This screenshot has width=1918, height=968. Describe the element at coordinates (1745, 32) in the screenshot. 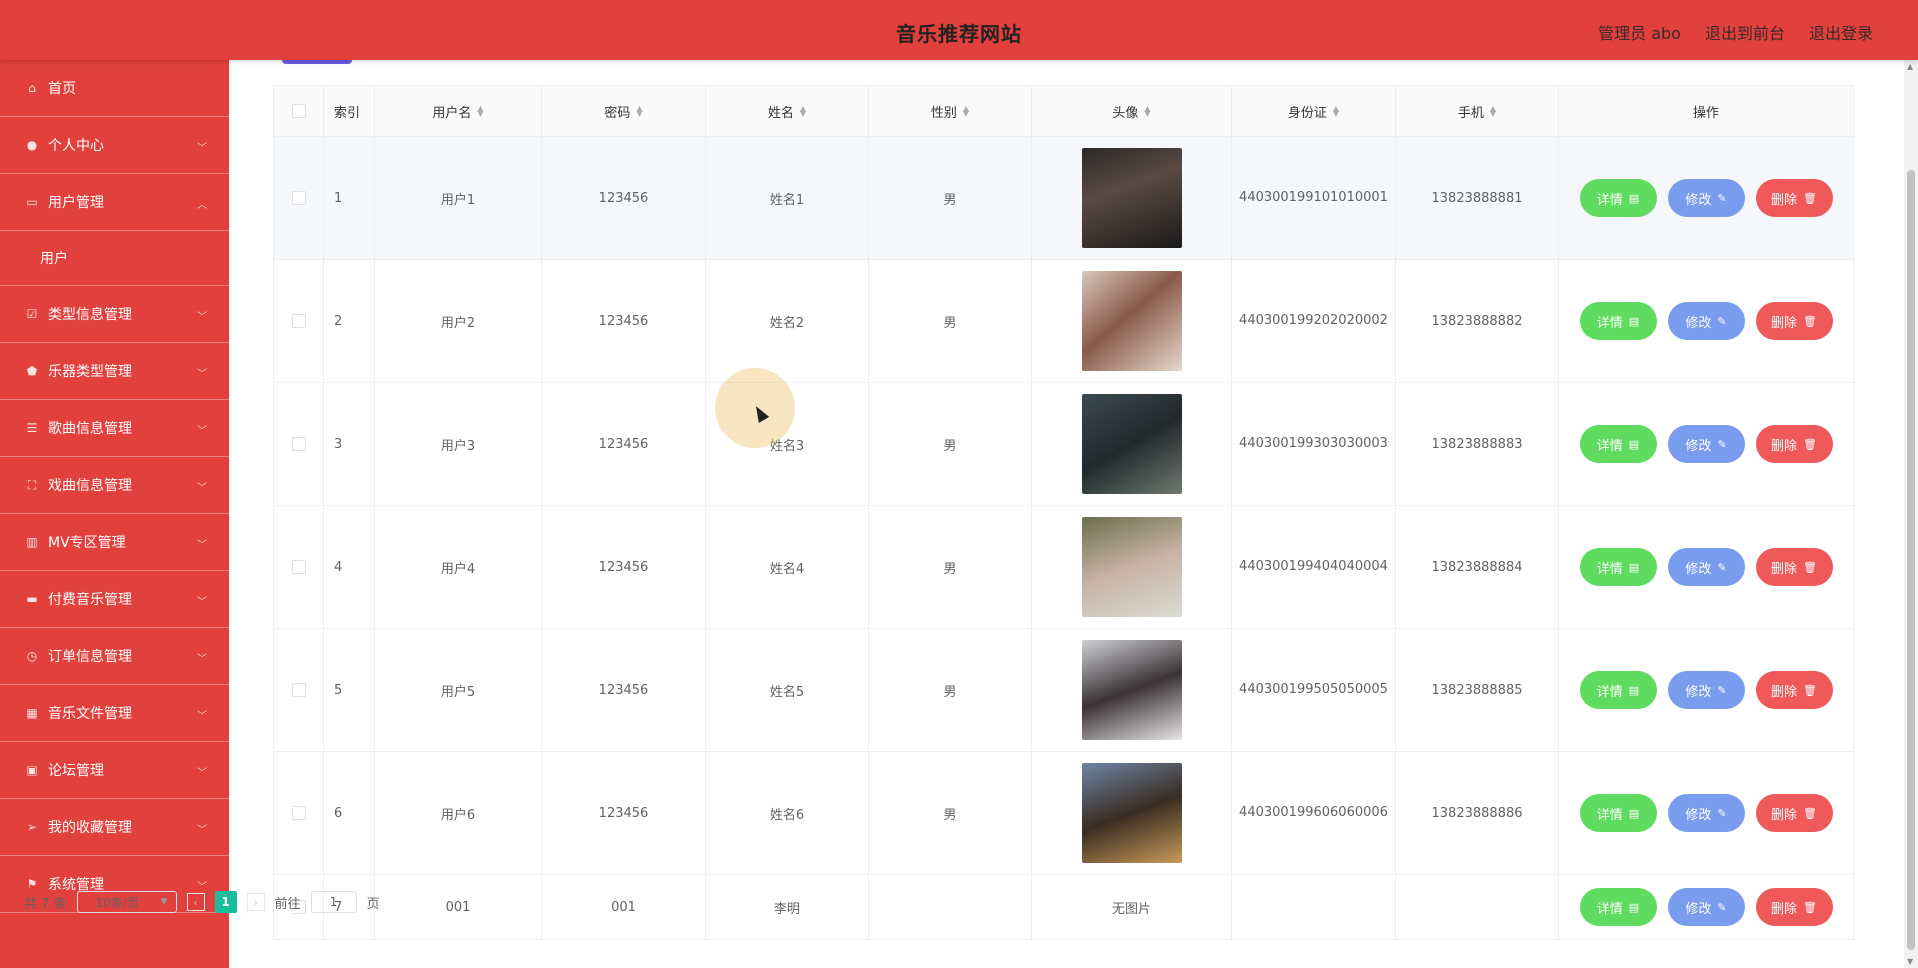

I see `back-to-front-link: 退出到前台` at that location.